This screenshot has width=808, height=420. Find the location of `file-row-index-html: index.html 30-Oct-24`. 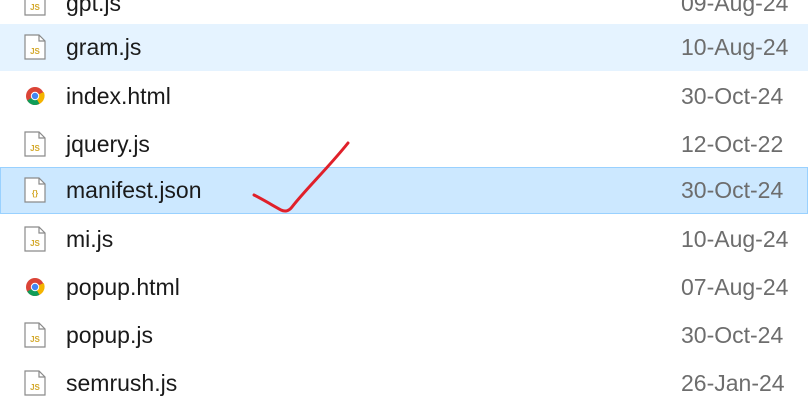

file-row-index-html: index.html 30-Oct-24 is located at coordinates (404, 96).